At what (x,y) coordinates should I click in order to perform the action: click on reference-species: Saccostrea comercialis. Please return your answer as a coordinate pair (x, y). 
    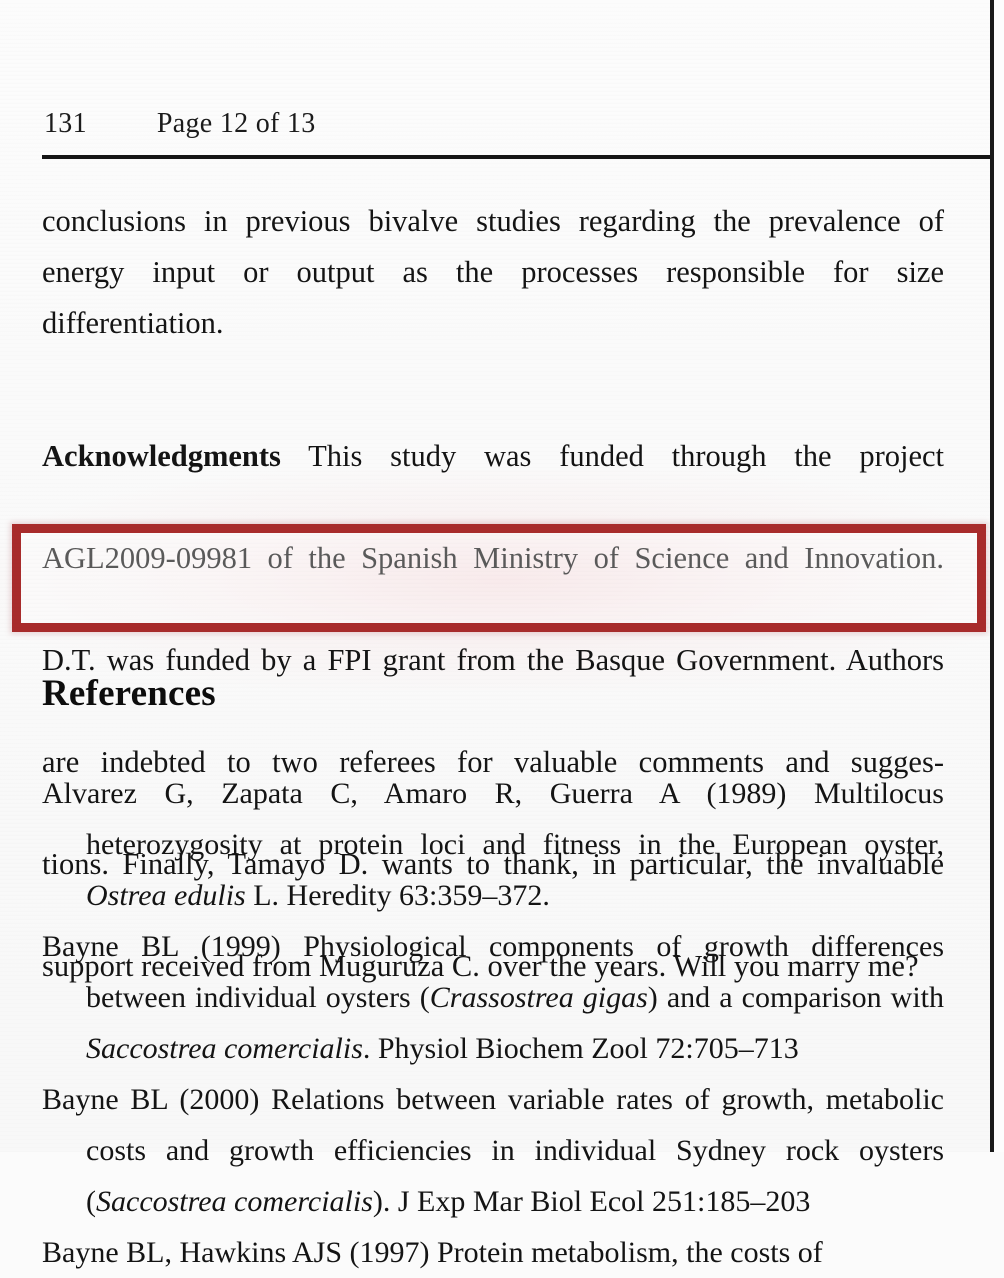
    Looking at the image, I should click on (234, 1201).